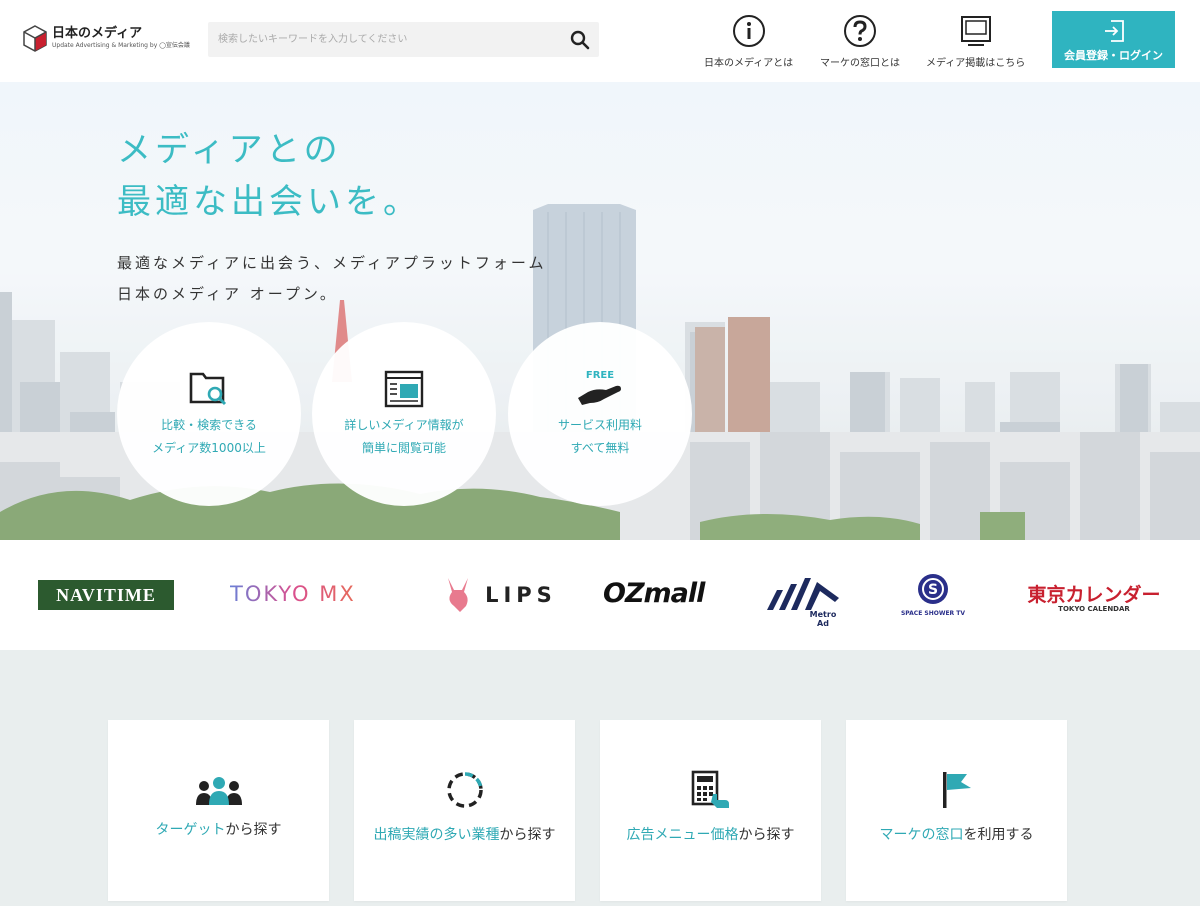 Image resolution: width=1200 pixels, height=906 pixels. I want to click on feature-media-info: 詳しいメディア情報が 簡単に閲覧可能, so click(404, 414).